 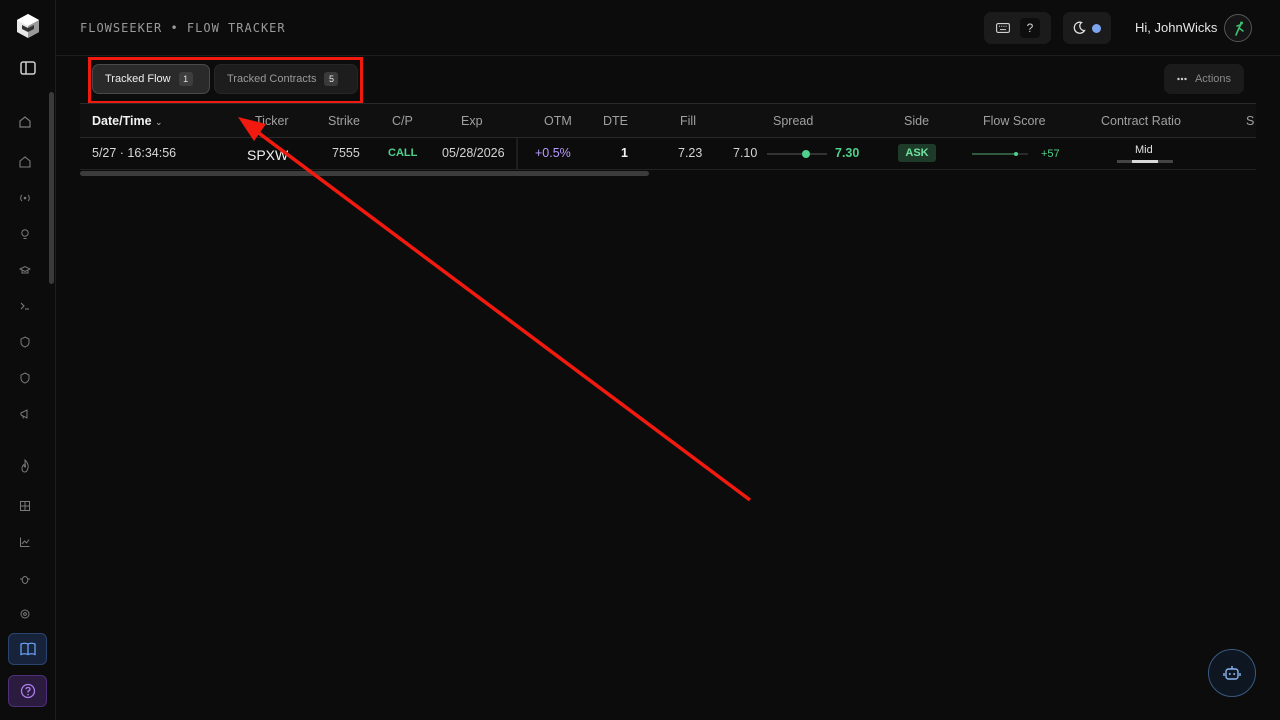 I want to click on actions-button: Actions, so click(x=1204, y=79).